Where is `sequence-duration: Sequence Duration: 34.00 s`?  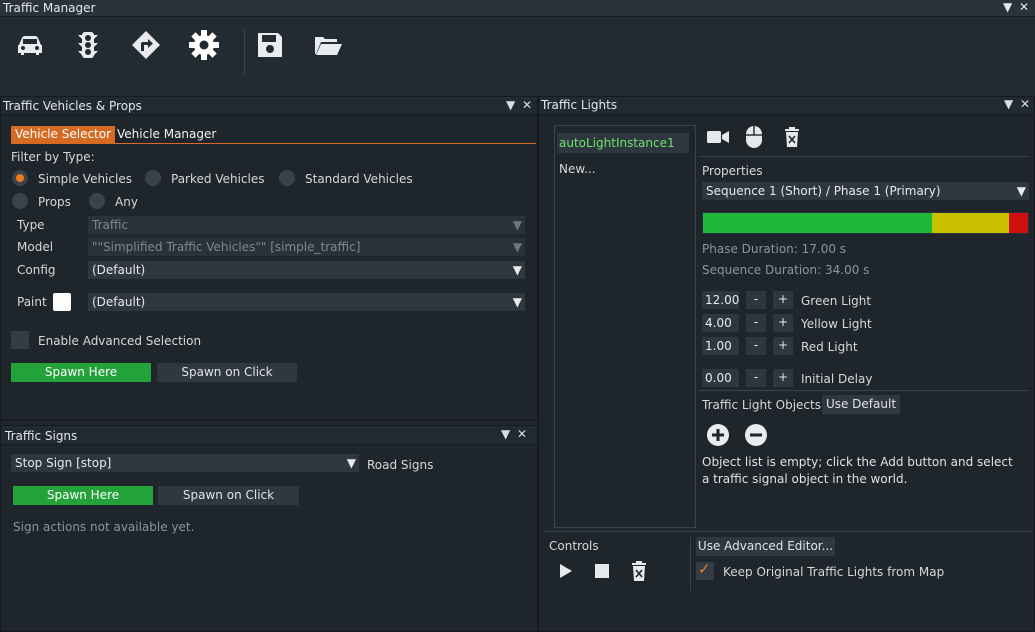
sequence-duration: Sequence Duration: 34.00 s is located at coordinates (786, 270).